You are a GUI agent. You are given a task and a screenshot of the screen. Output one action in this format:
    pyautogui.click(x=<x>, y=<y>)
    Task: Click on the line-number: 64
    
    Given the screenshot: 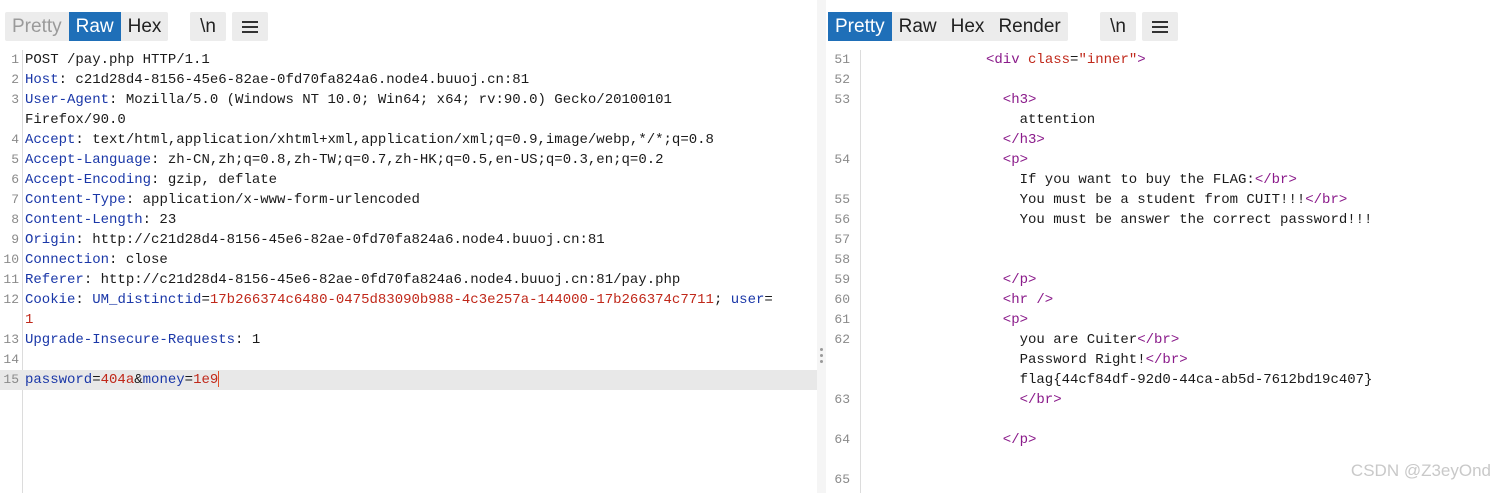 What is the action you would take?
    pyautogui.click(x=842, y=439)
    